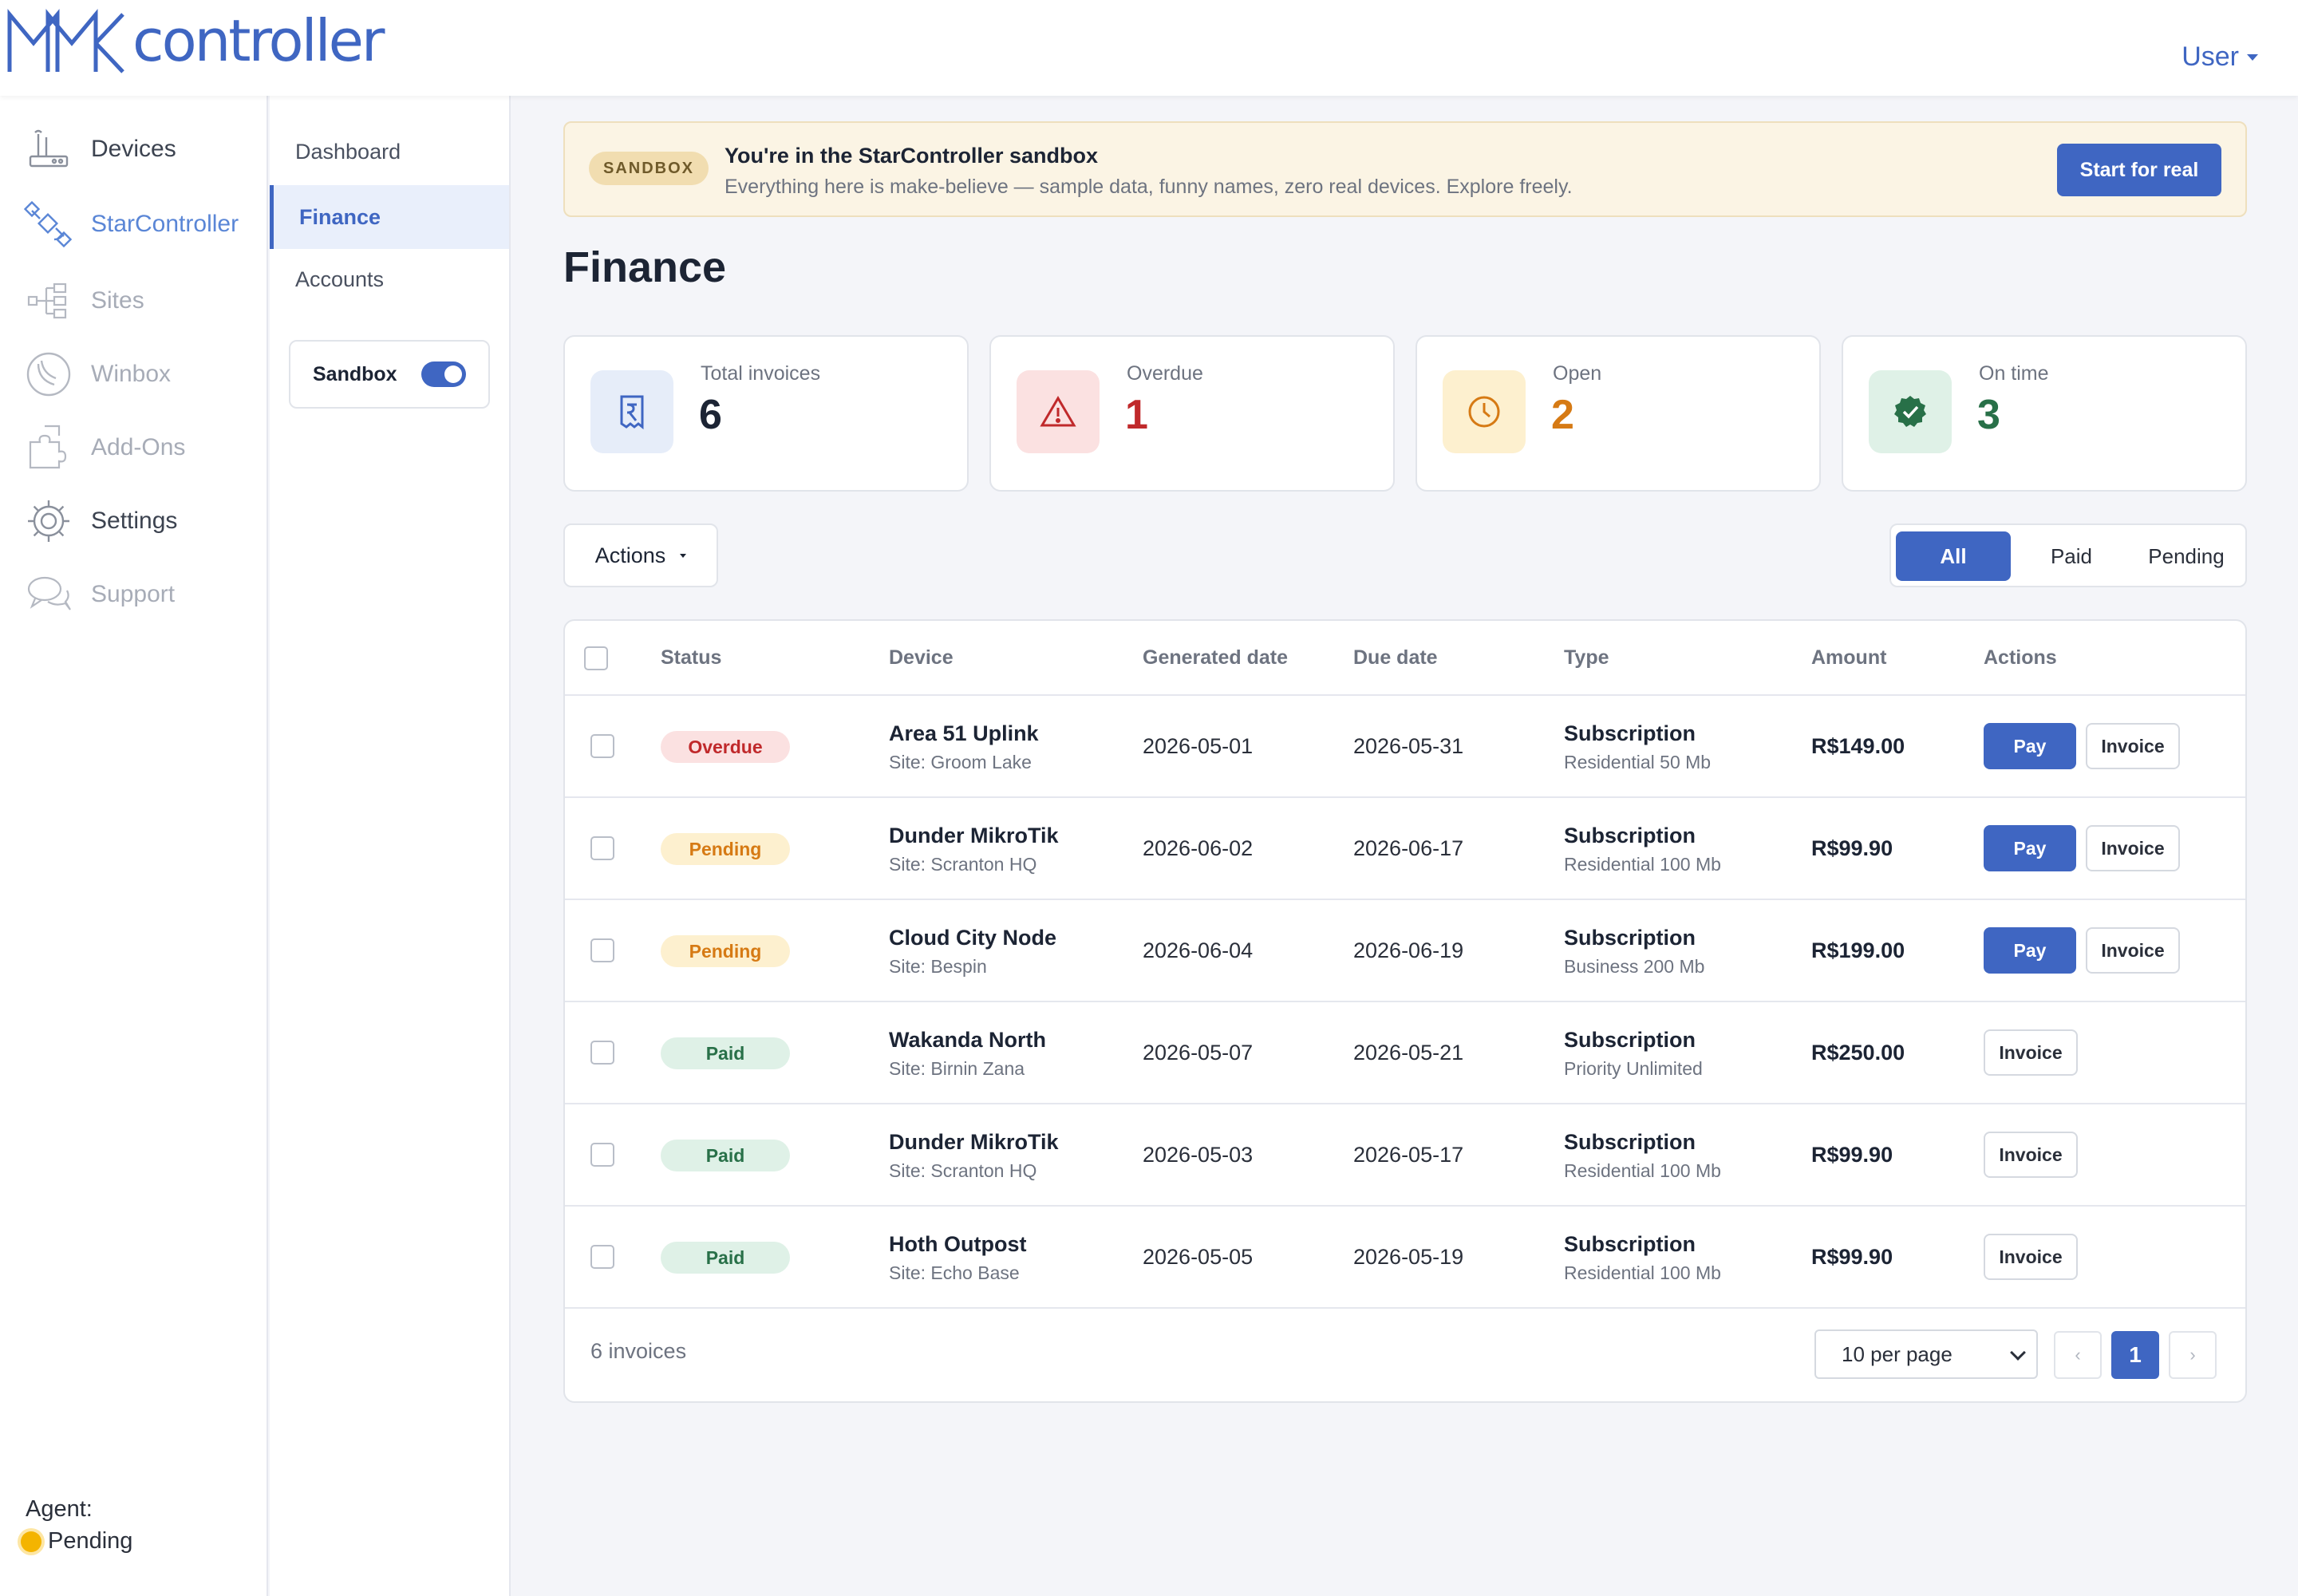 Image resolution: width=2298 pixels, height=1596 pixels. I want to click on device-name: Area 51 Uplink, so click(964, 733).